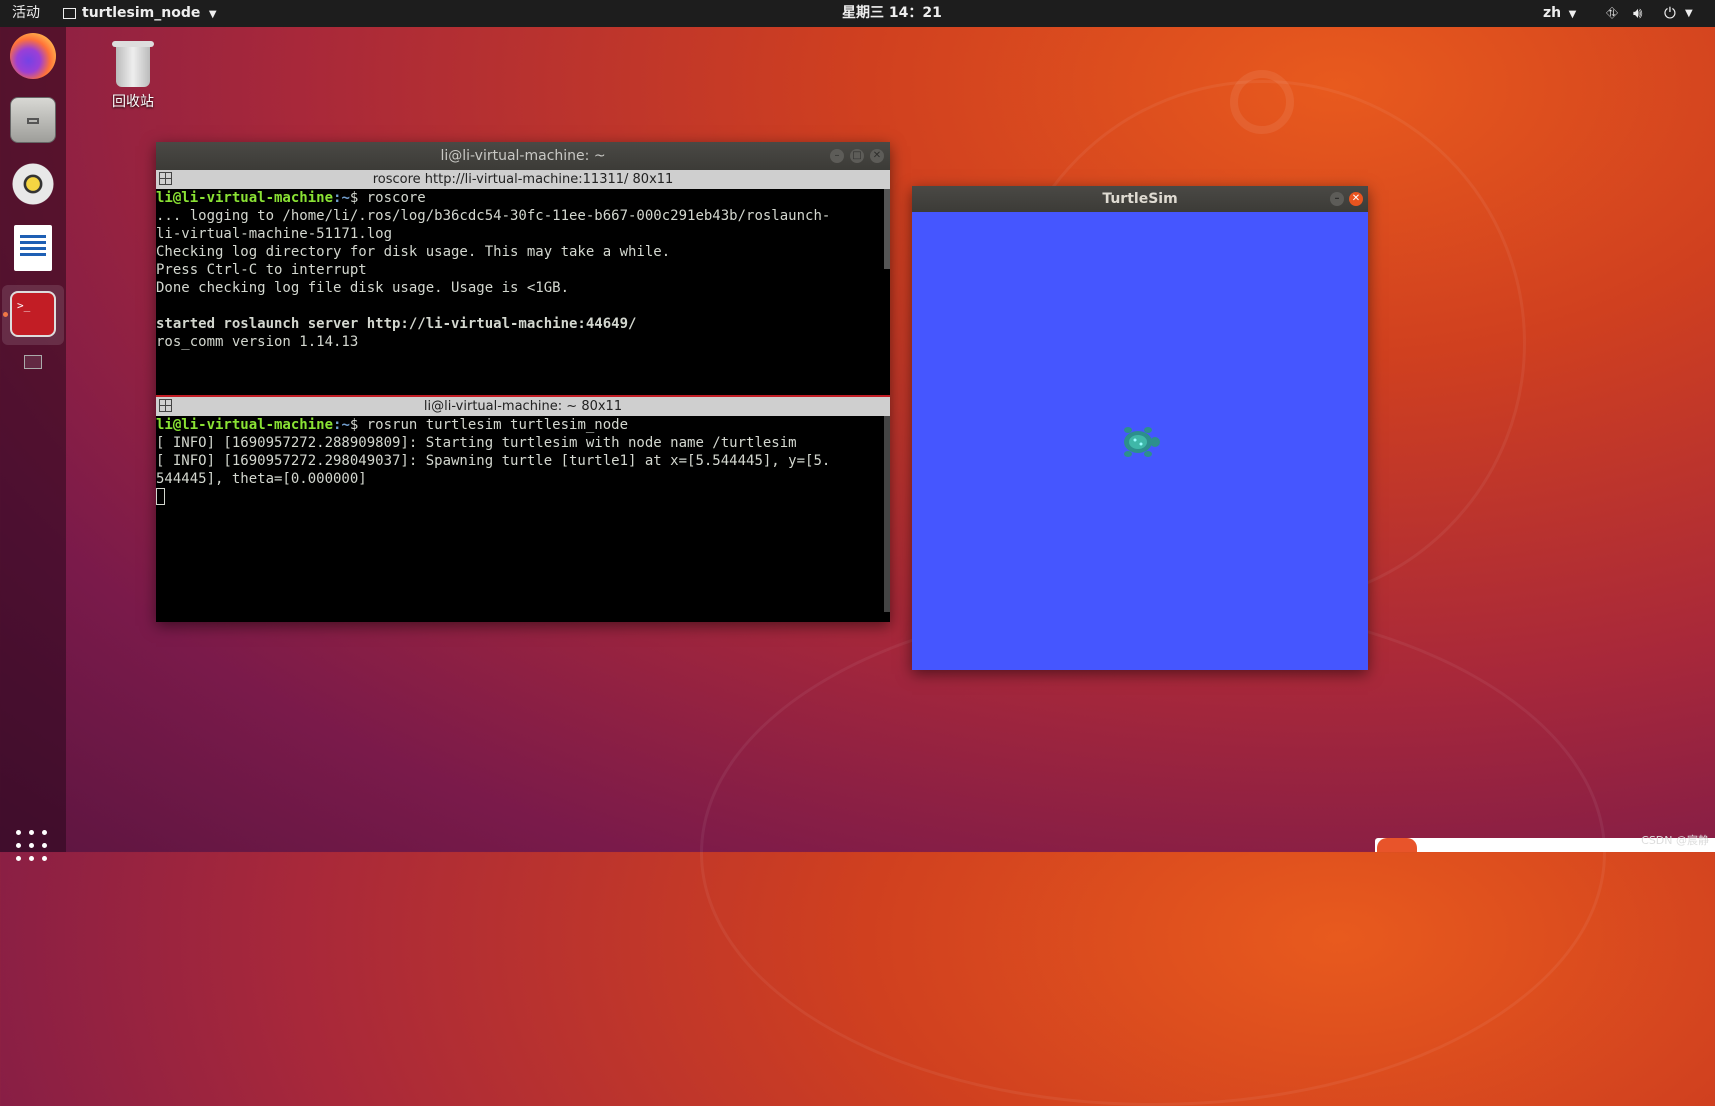 Image resolution: width=1715 pixels, height=1106 pixels. I want to click on turtle-icon, so click(1142, 442).